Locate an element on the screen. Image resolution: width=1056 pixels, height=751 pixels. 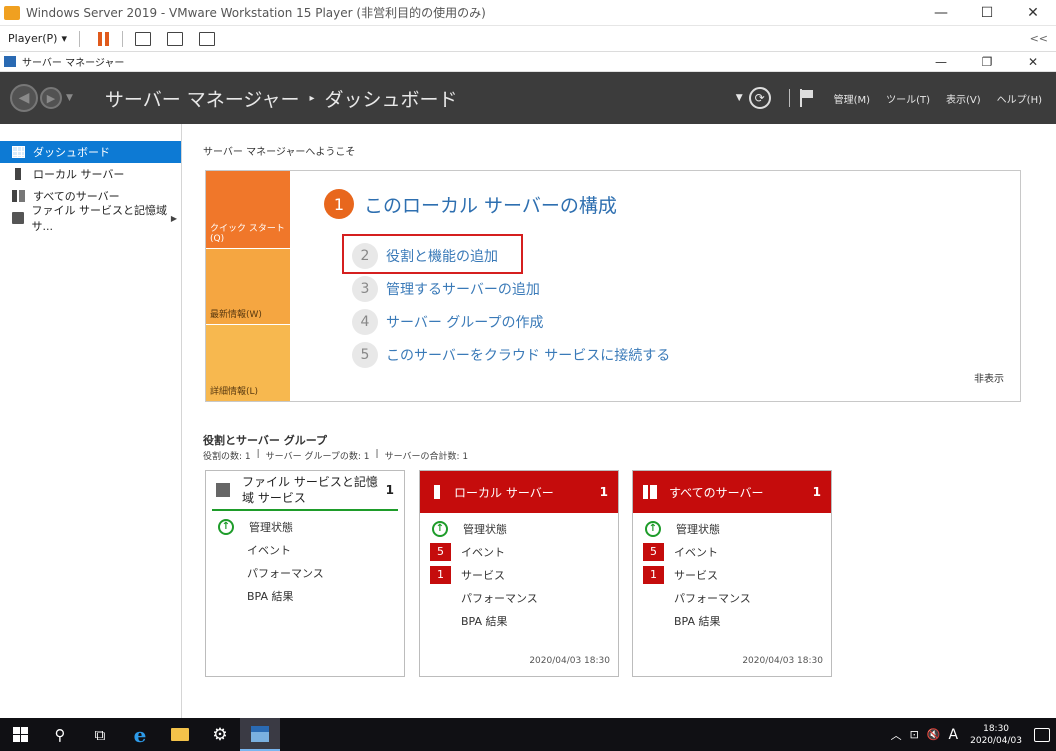
chevron-down-icon: ▼ is located at coordinates (739, 98).